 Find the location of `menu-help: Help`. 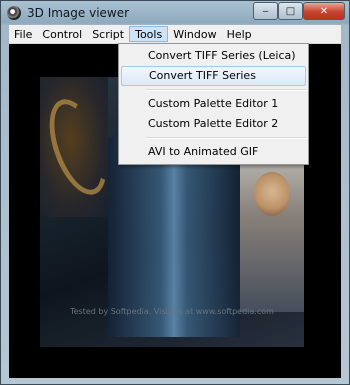

menu-help: Help is located at coordinates (239, 34).